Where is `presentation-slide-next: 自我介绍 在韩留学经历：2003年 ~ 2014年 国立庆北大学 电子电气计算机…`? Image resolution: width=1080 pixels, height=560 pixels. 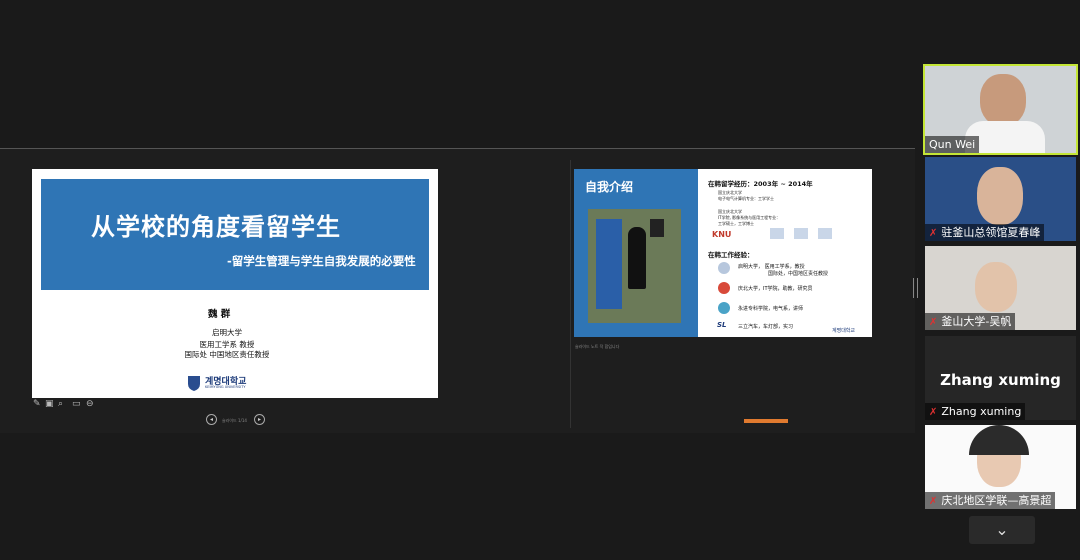 presentation-slide-next: 自我介绍 在韩留学经历：2003年 ~ 2014年 国立庆北大学 电子电气计算机… is located at coordinates (723, 253).